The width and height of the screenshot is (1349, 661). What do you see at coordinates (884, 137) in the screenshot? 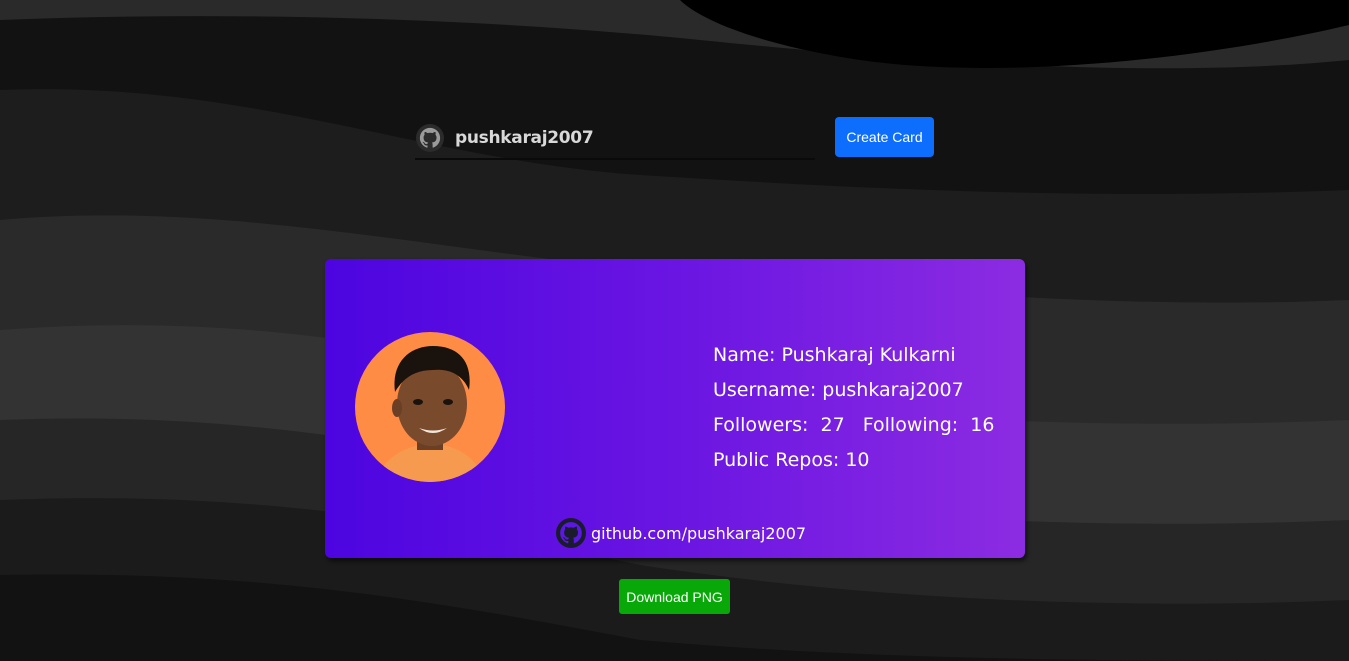
I see `create-card-button: Create Card` at bounding box center [884, 137].